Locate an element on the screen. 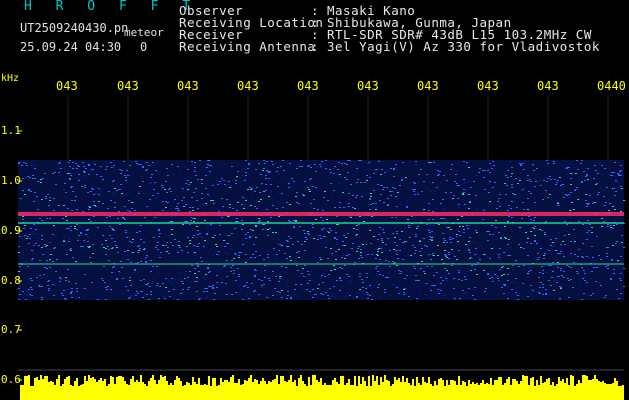 This screenshot has width=629, height=400. file-type: meteor is located at coordinates (144, 32).